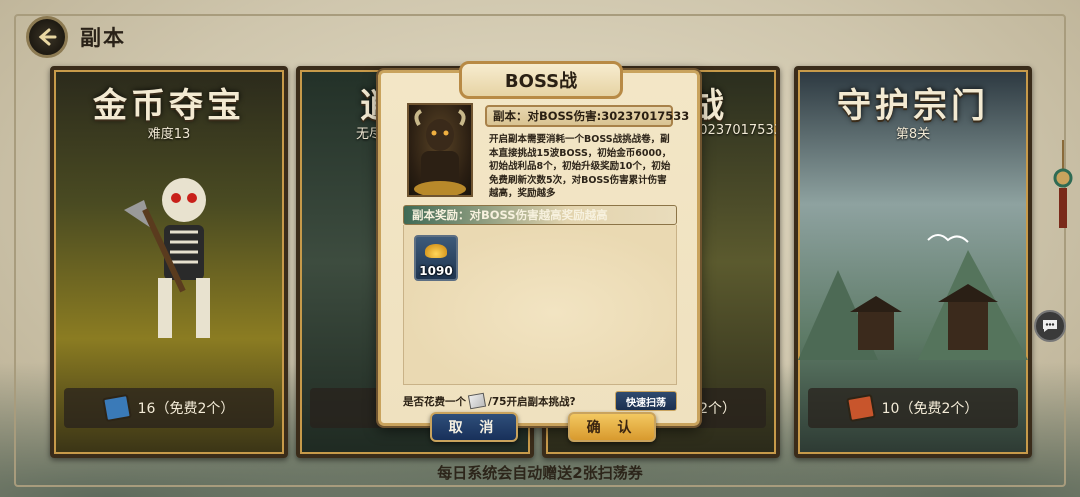 The width and height of the screenshot is (1080, 497). Describe the element at coordinates (167, 258) in the screenshot. I see `skeleton-warrior-art` at that location.